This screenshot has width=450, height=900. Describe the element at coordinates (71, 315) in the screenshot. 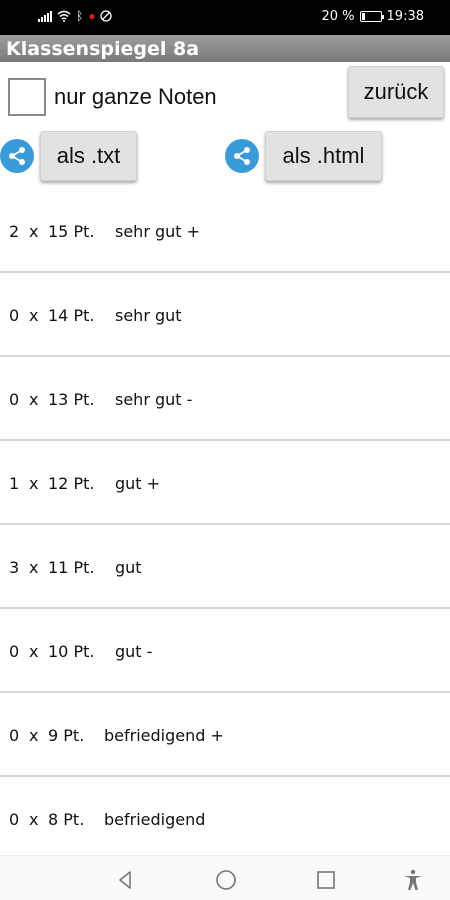

I see `grade-points: 14 Pt.` at that location.